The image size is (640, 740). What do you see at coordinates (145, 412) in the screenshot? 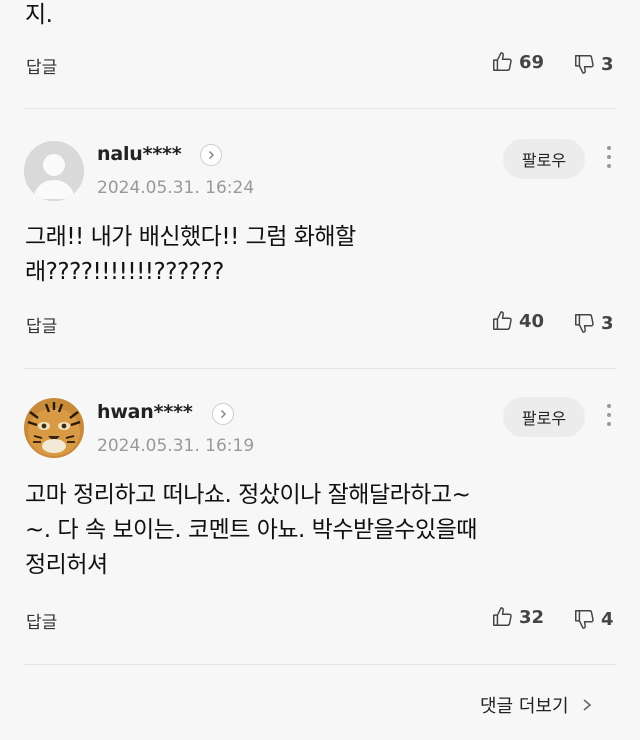
I see `username: hwan****` at bounding box center [145, 412].